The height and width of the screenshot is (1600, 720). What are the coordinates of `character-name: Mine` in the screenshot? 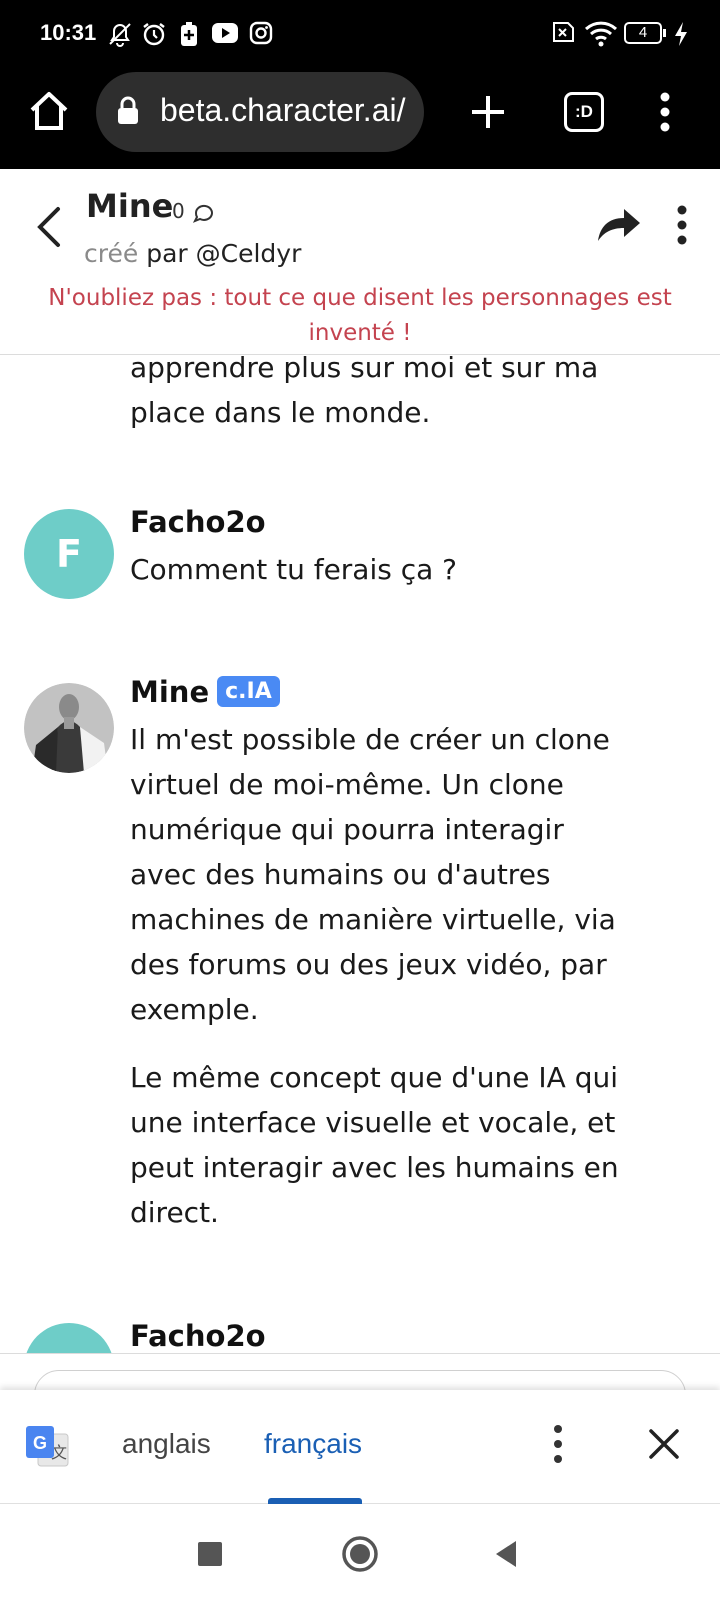 It's located at (129, 206).